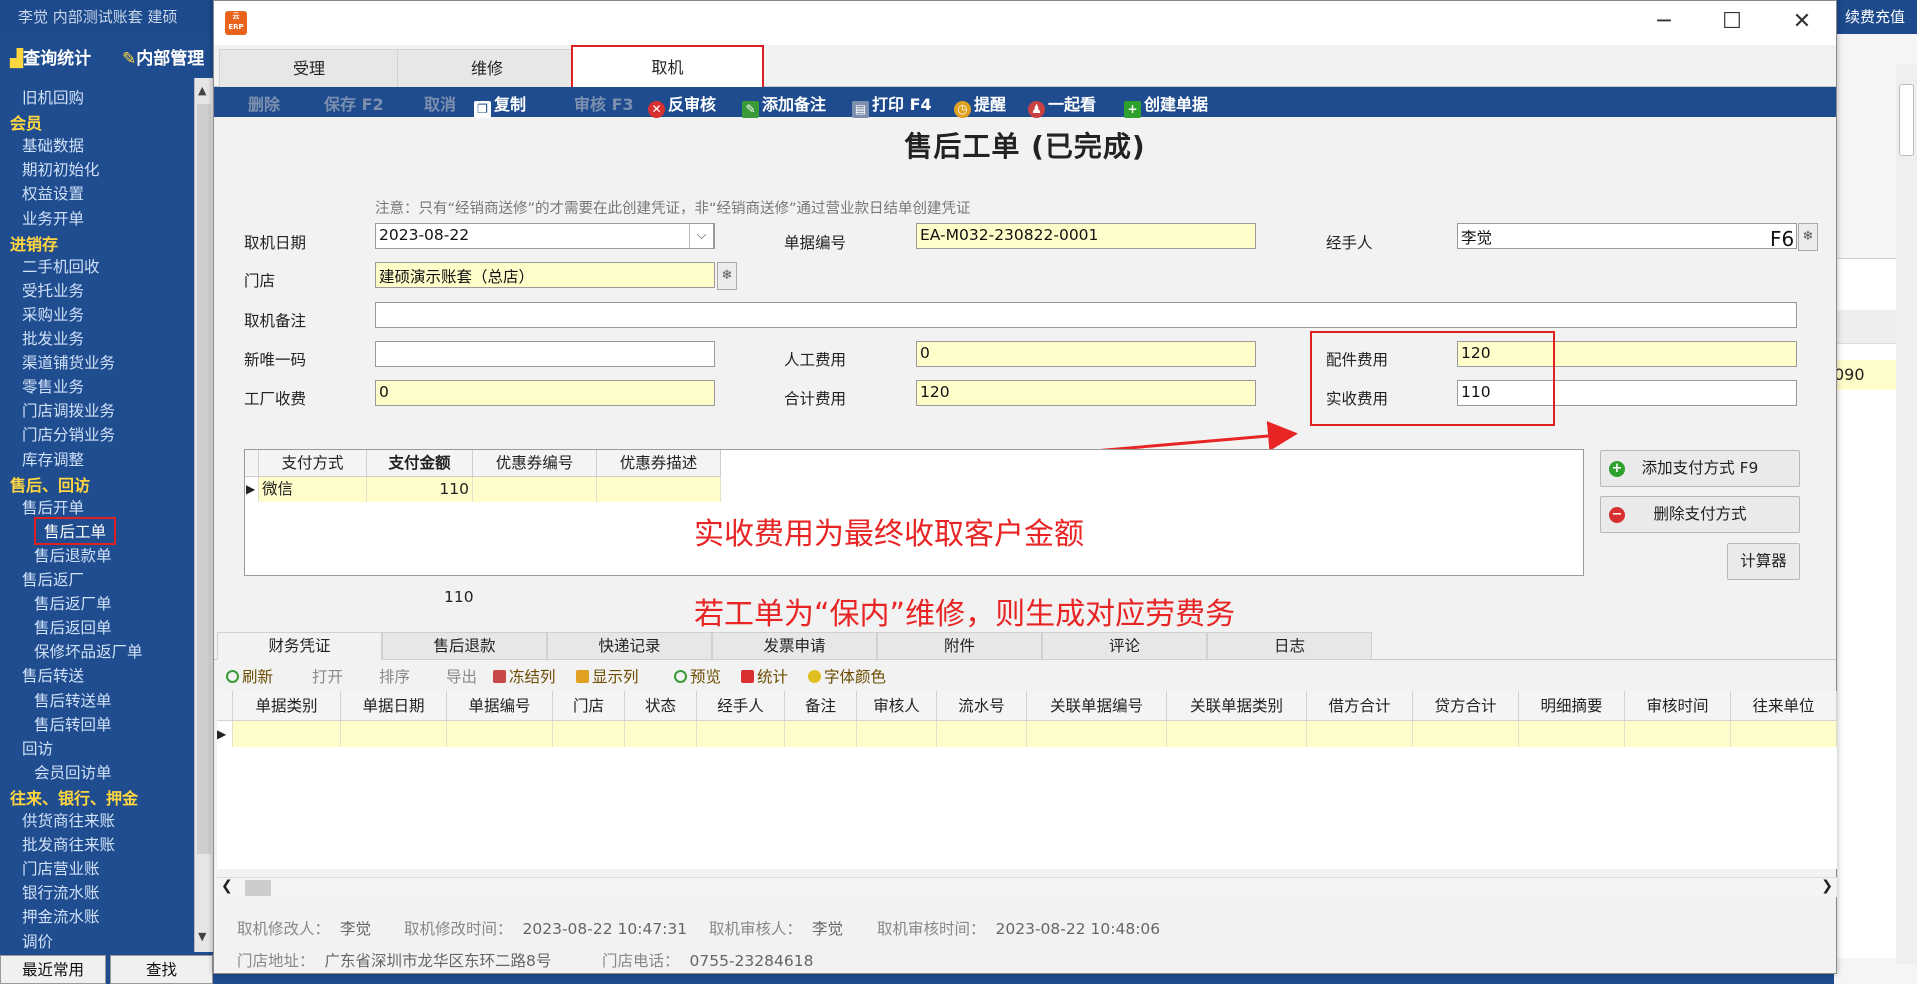 The width and height of the screenshot is (1917, 984). What do you see at coordinates (161, 969) in the screenshot?
I see `tab-find: 查找` at bounding box center [161, 969].